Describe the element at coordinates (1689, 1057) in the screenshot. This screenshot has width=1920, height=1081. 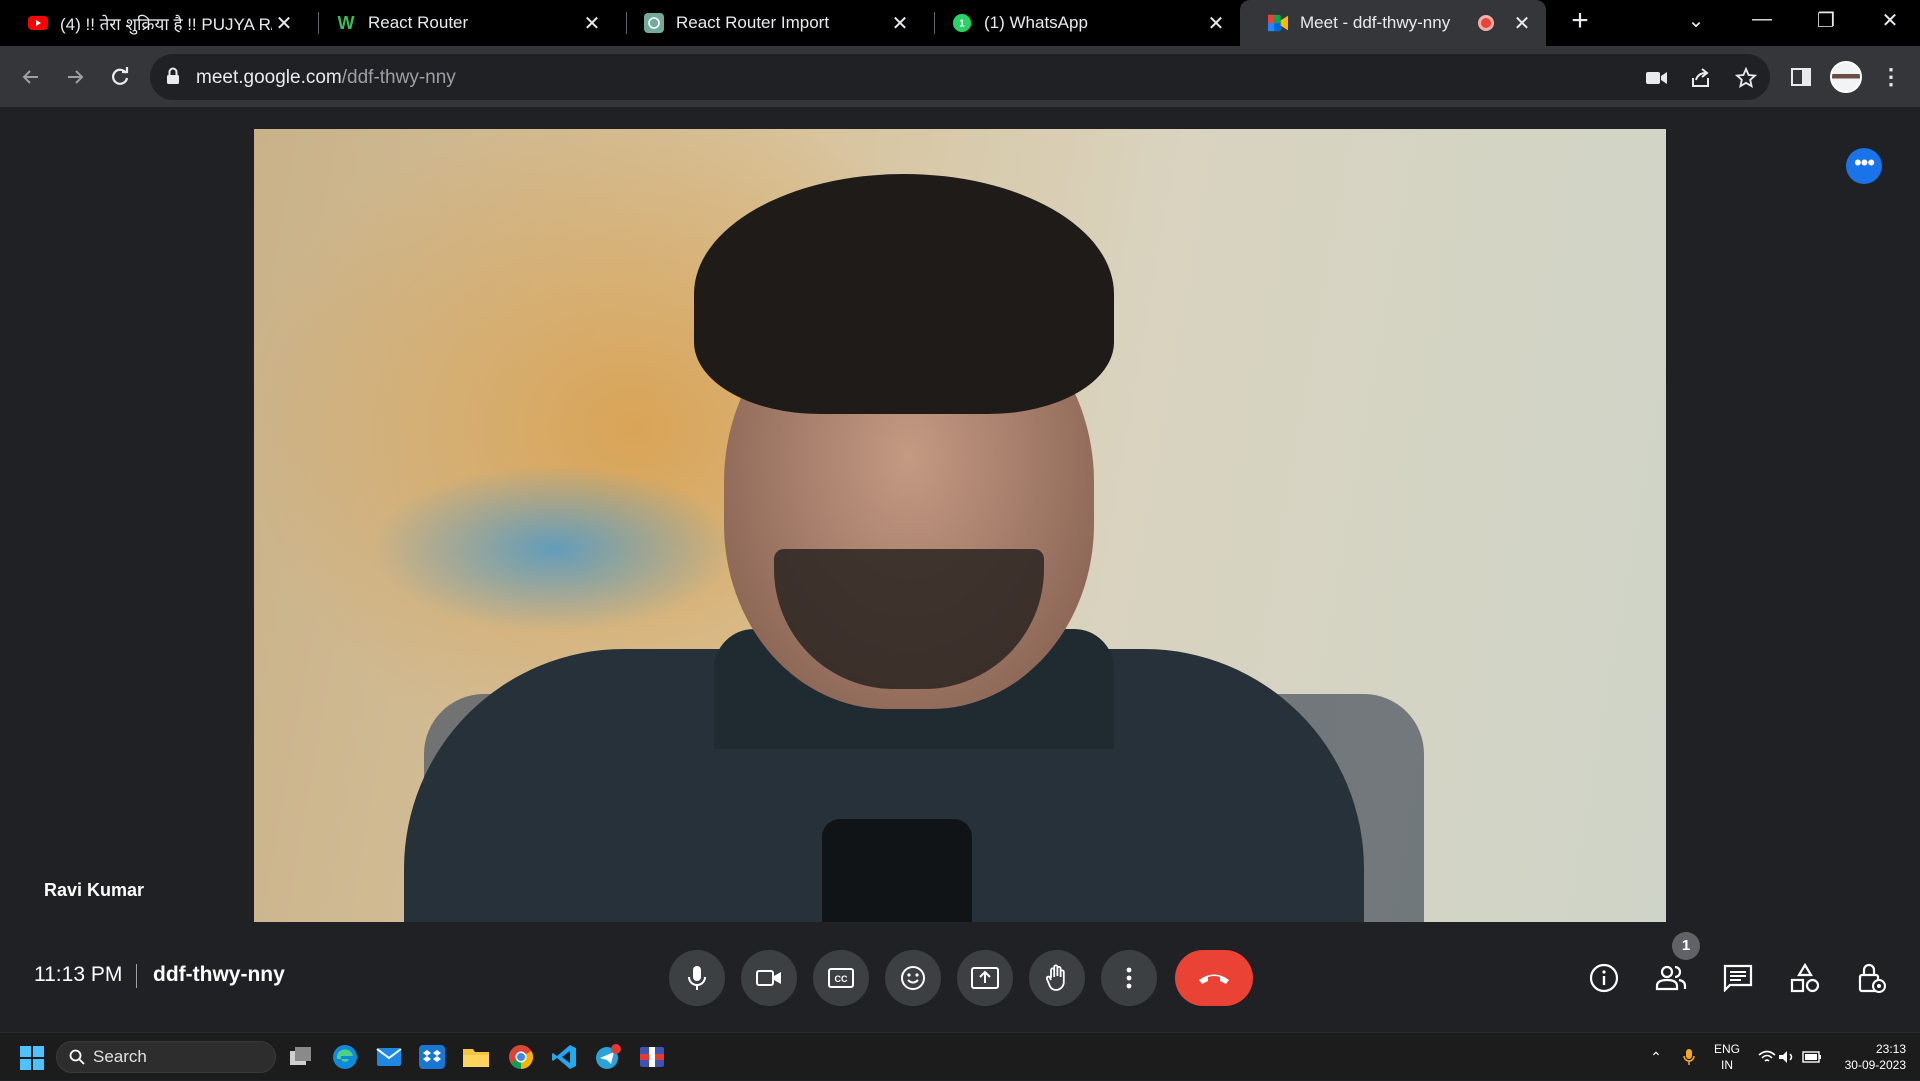
I see `microphone-tray-icon` at that location.